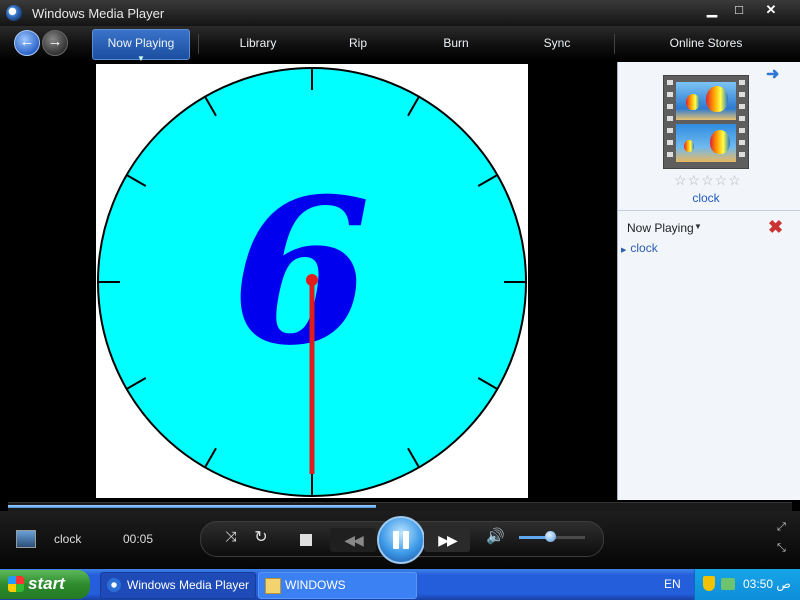 Image resolution: width=800 pixels, height=600 pixels. I want to click on chevron-down-icon: ▼, so click(698, 226).